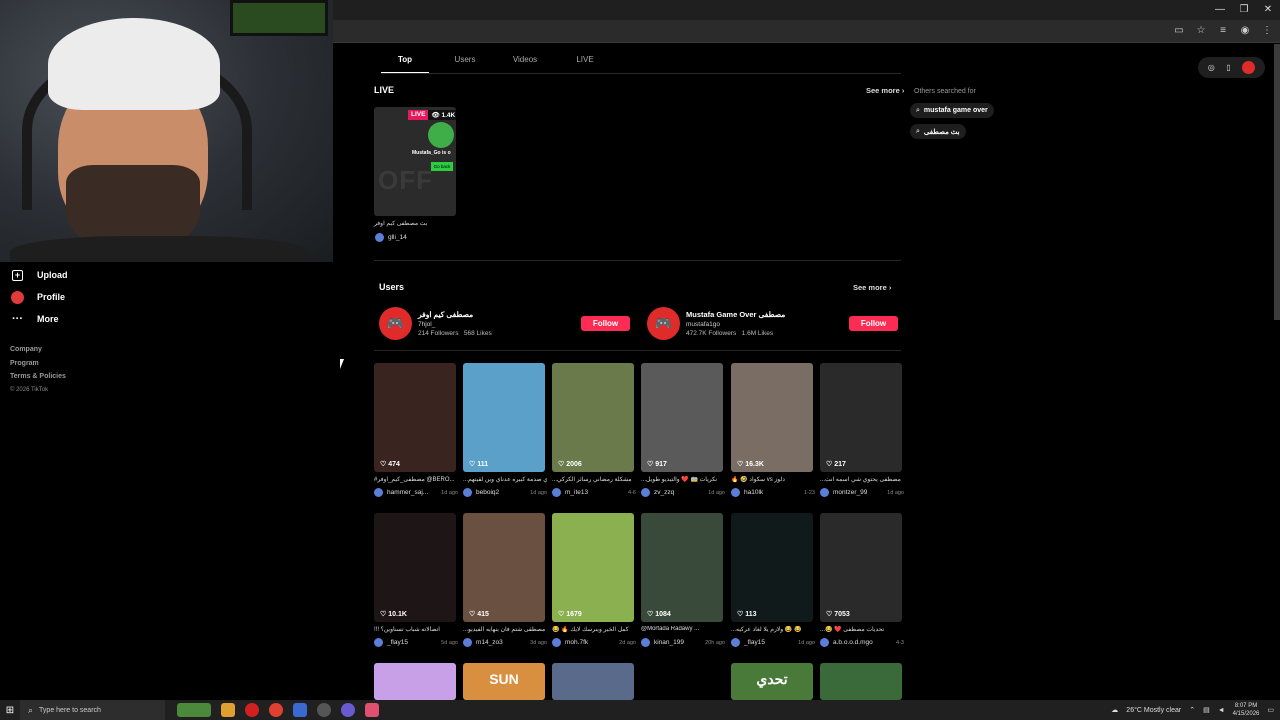 Image resolution: width=1280 pixels, height=720 pixels. Describe the element at coordinates (1270, 710) in the screenshot. I see `notifications-icon: ▭` at that location.